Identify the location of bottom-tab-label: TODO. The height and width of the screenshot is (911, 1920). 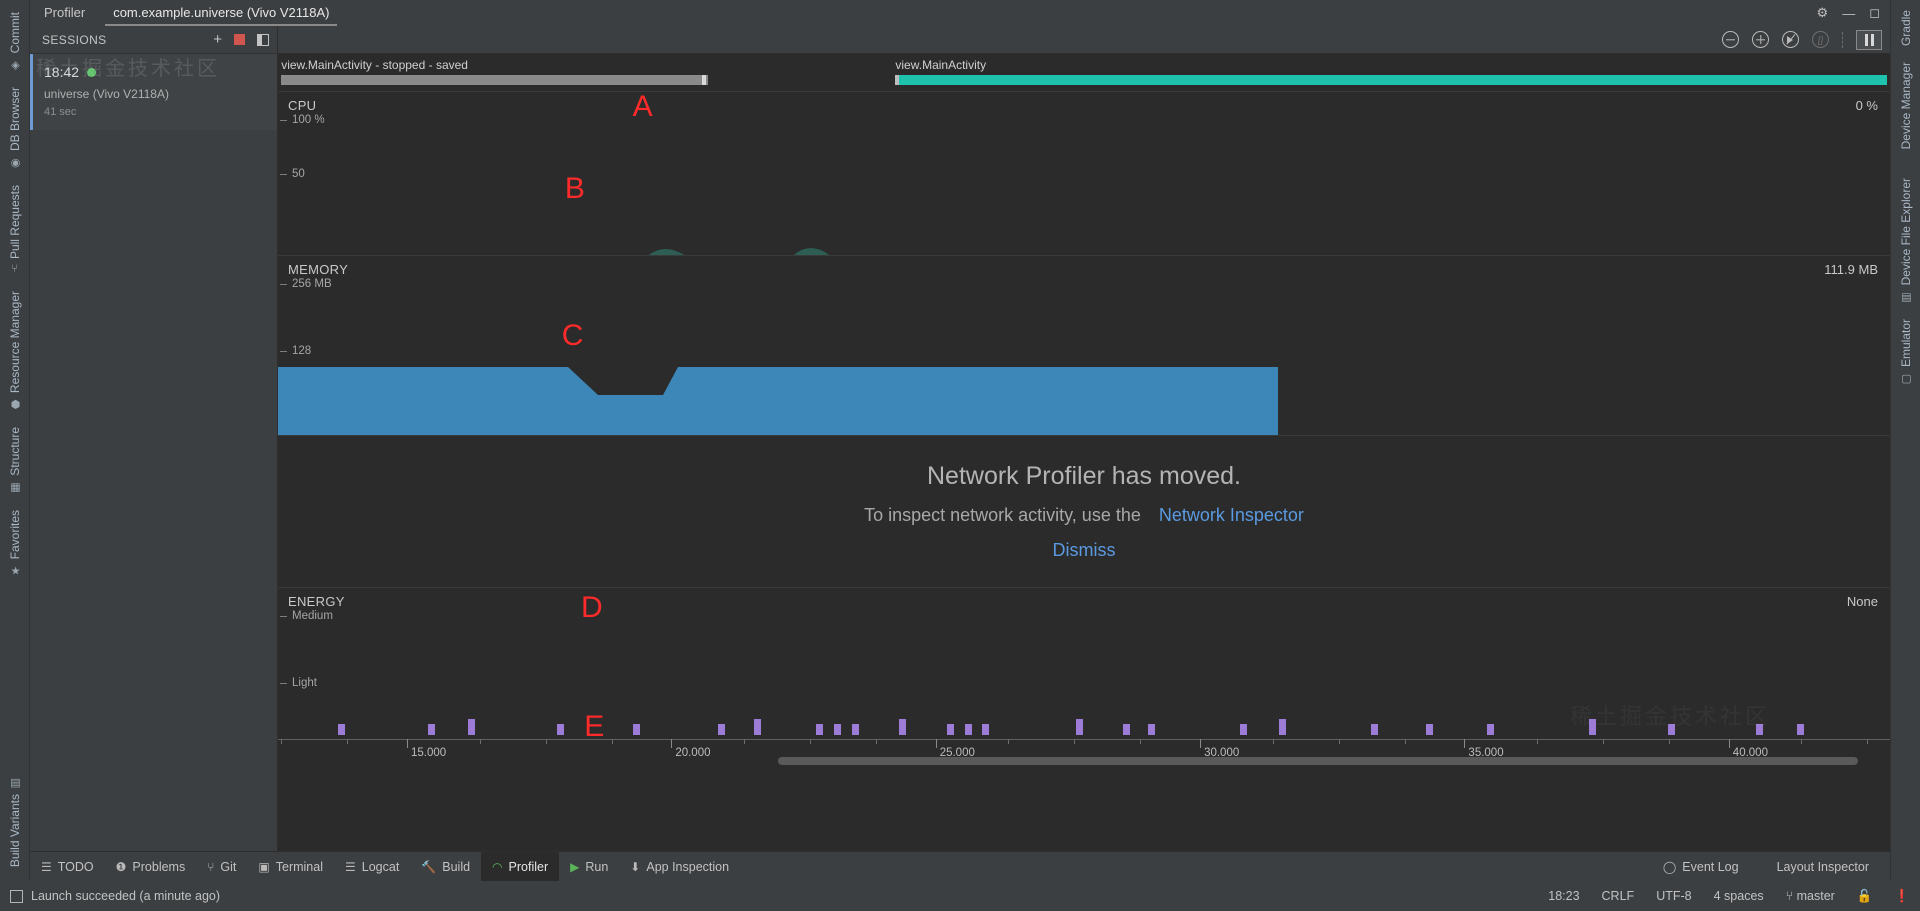
(75, 866).